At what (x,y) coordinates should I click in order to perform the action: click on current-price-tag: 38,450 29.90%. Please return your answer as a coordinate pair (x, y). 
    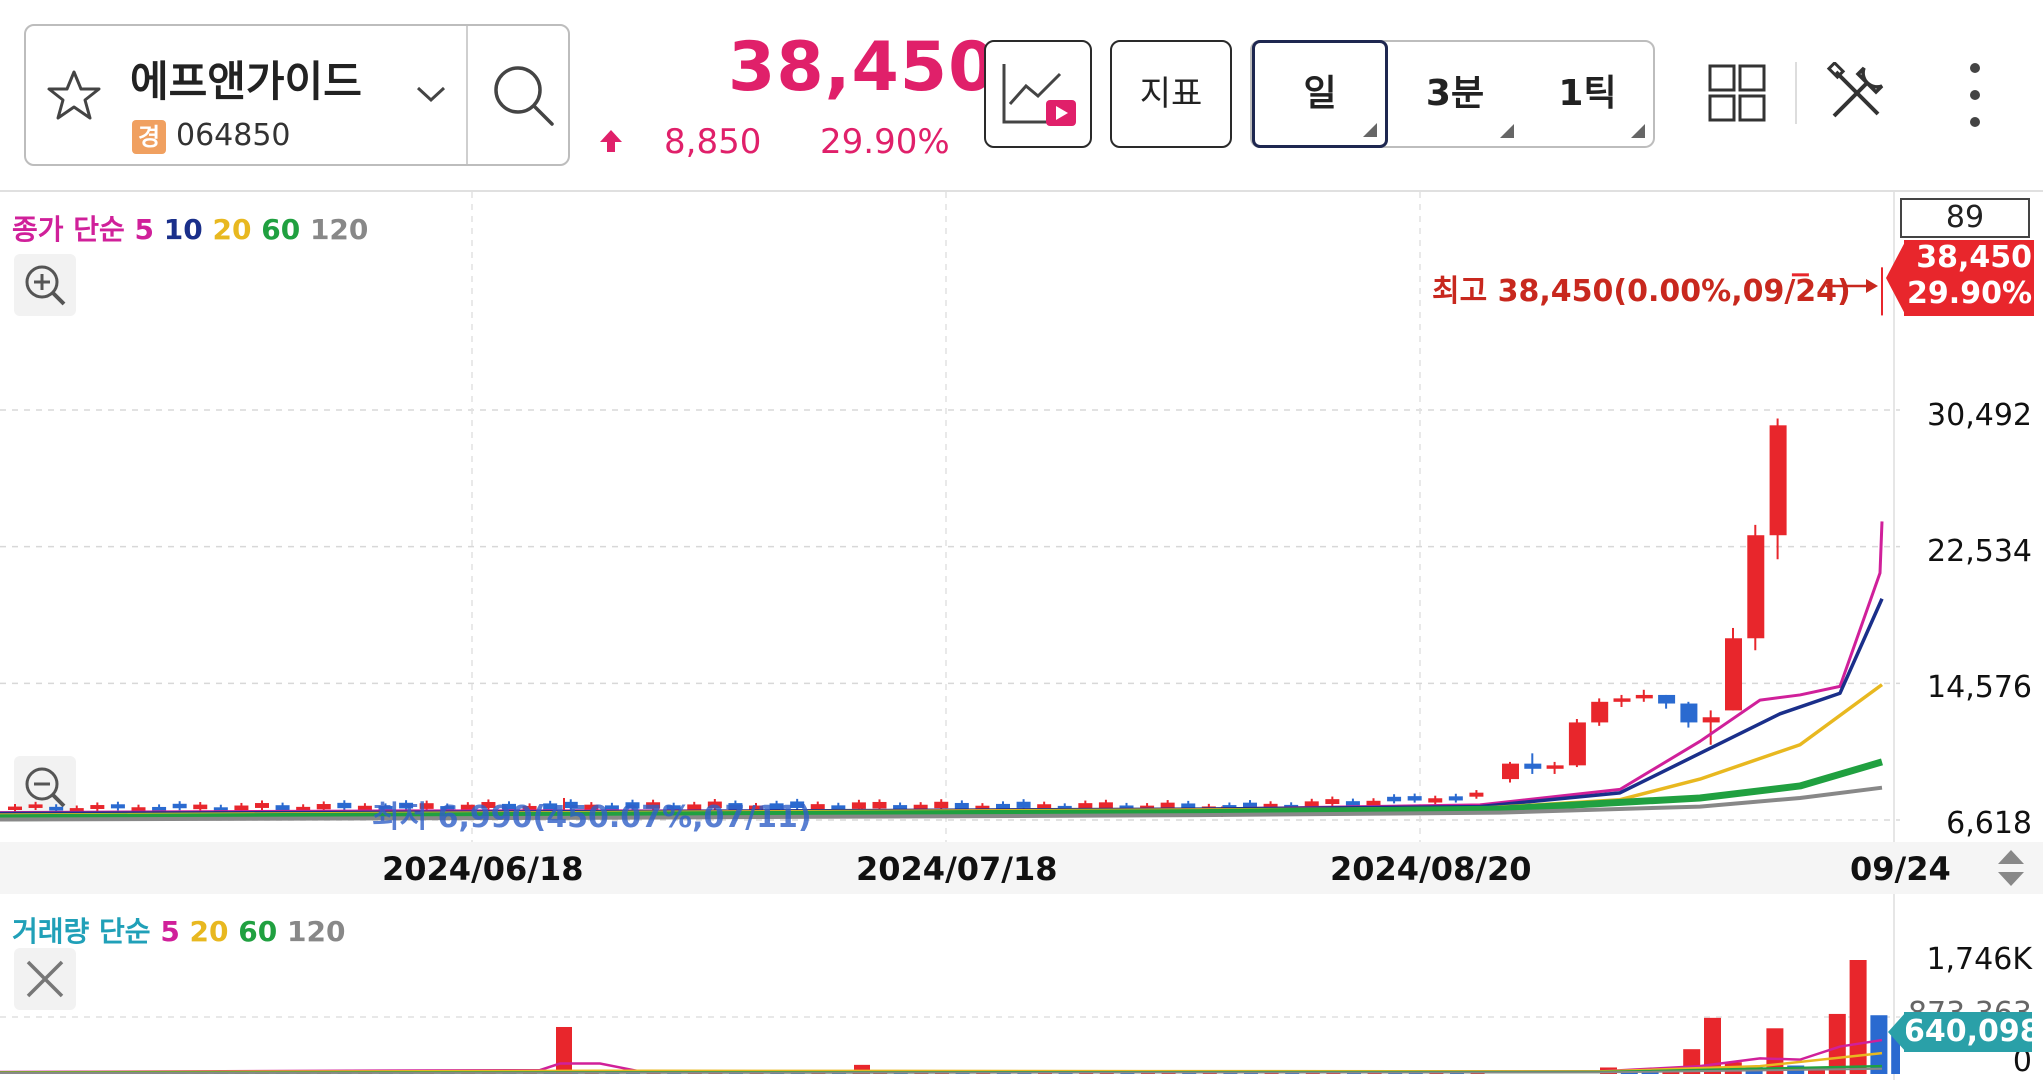
    Looking at the image, I should click on (1969, 278).